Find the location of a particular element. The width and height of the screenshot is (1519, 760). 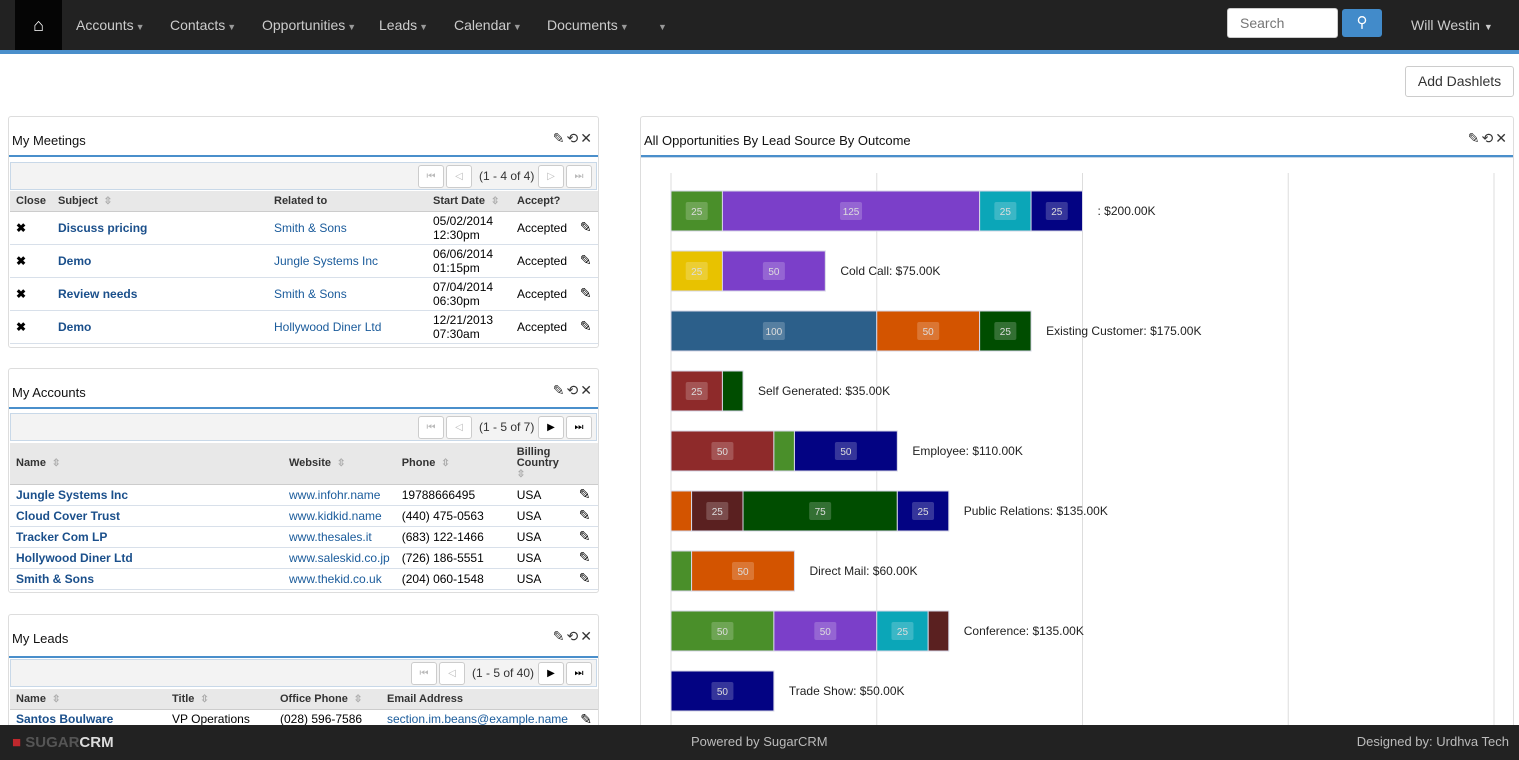

bar-total-label: Existing Customer: $175.00K is located at coordinates (1123, 331).